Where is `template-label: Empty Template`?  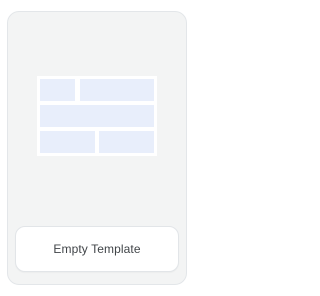 template-label: Empty Template is located at coordinates (97, 249).